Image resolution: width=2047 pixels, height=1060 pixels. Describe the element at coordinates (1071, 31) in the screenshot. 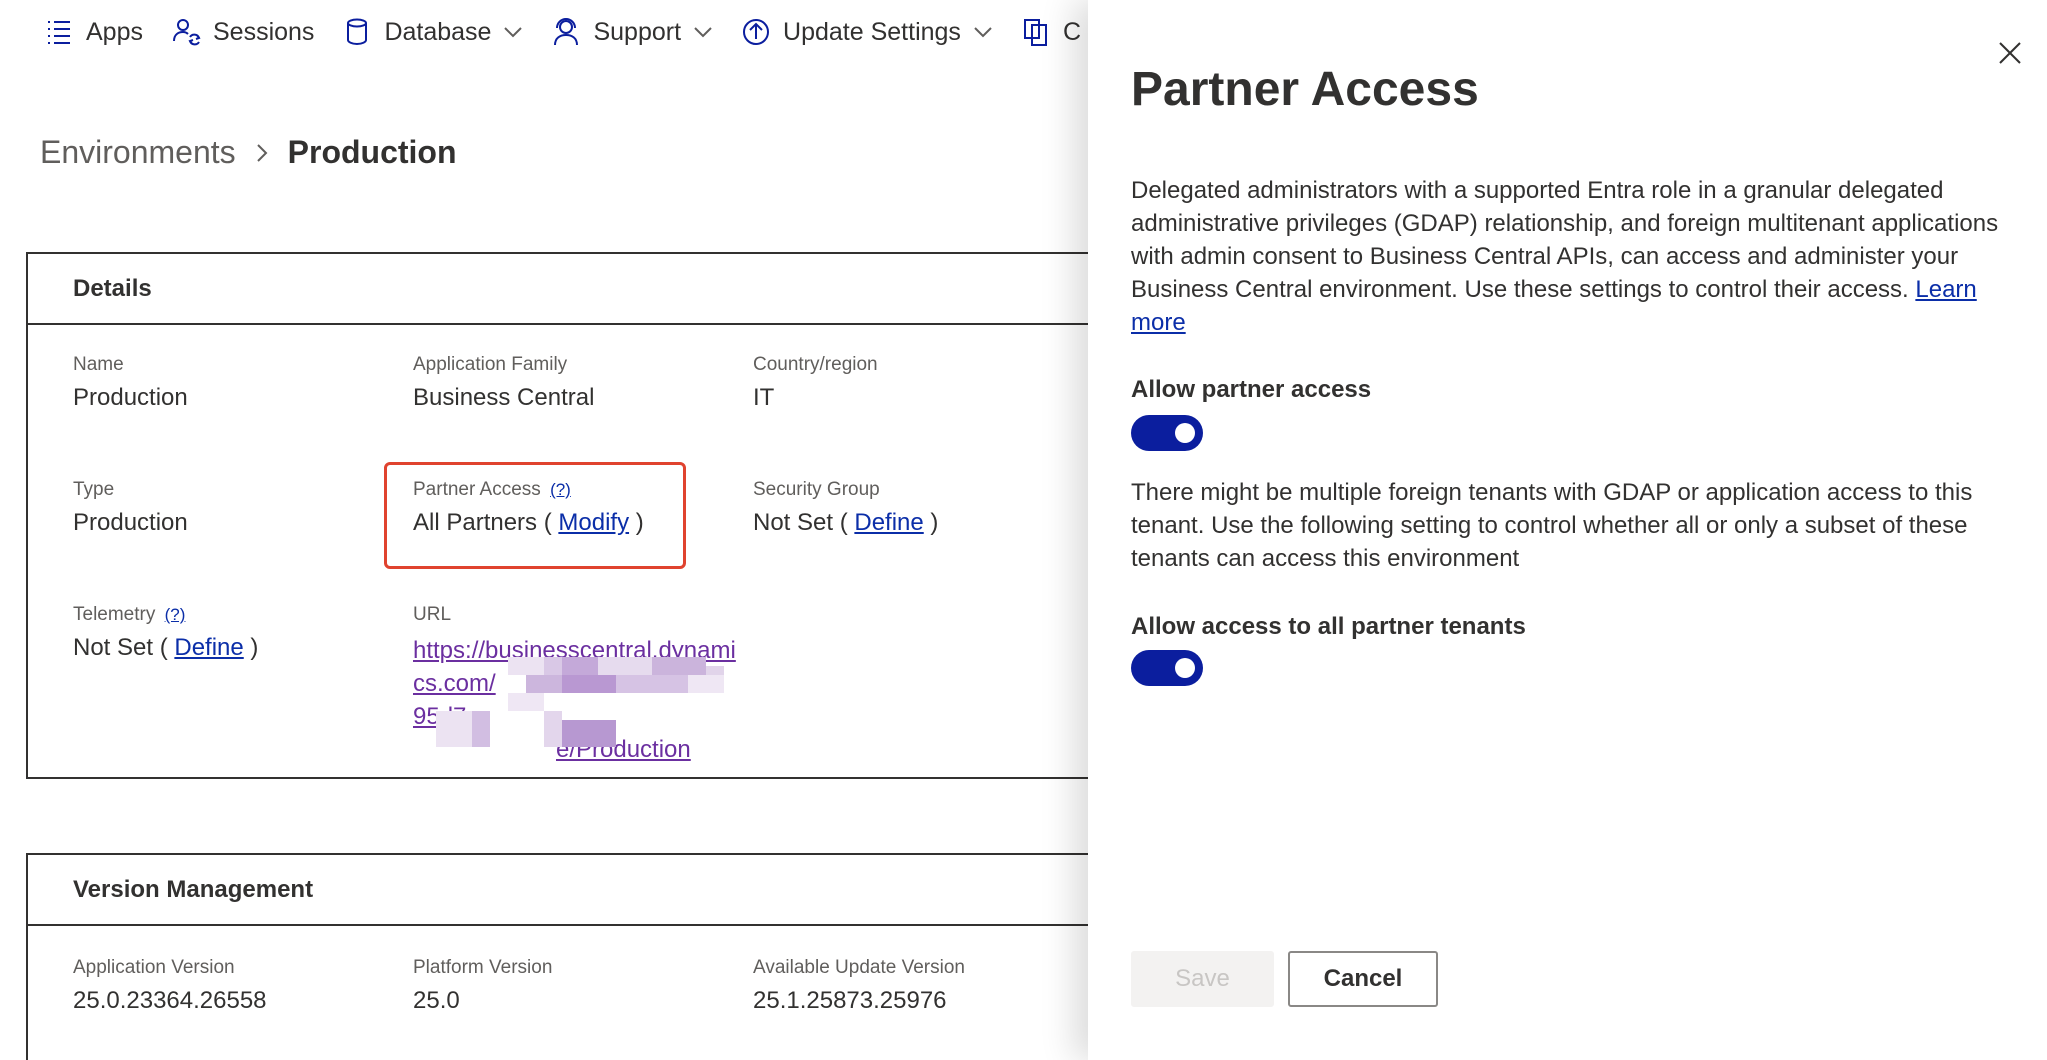

I see `copy-label: C` at that location.